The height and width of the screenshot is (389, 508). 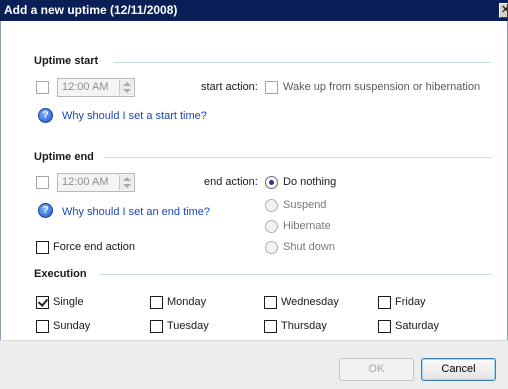 I want to click on day-label-saturday: Saturday, so click(x=417, y=326).